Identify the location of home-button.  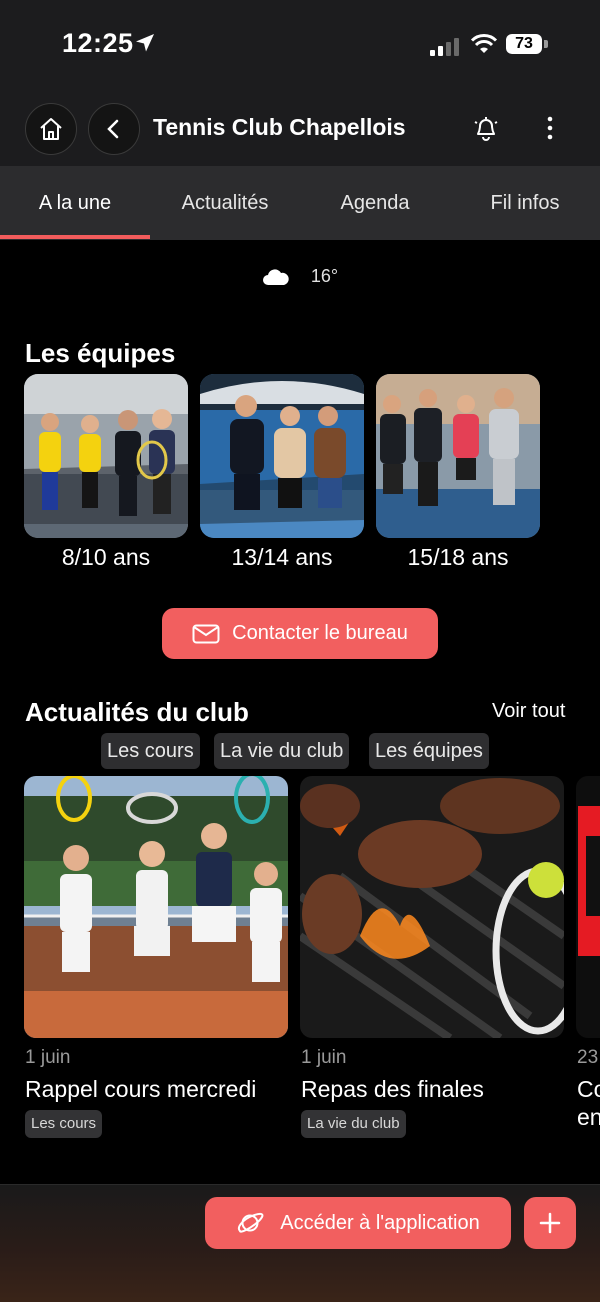
(51, 129).